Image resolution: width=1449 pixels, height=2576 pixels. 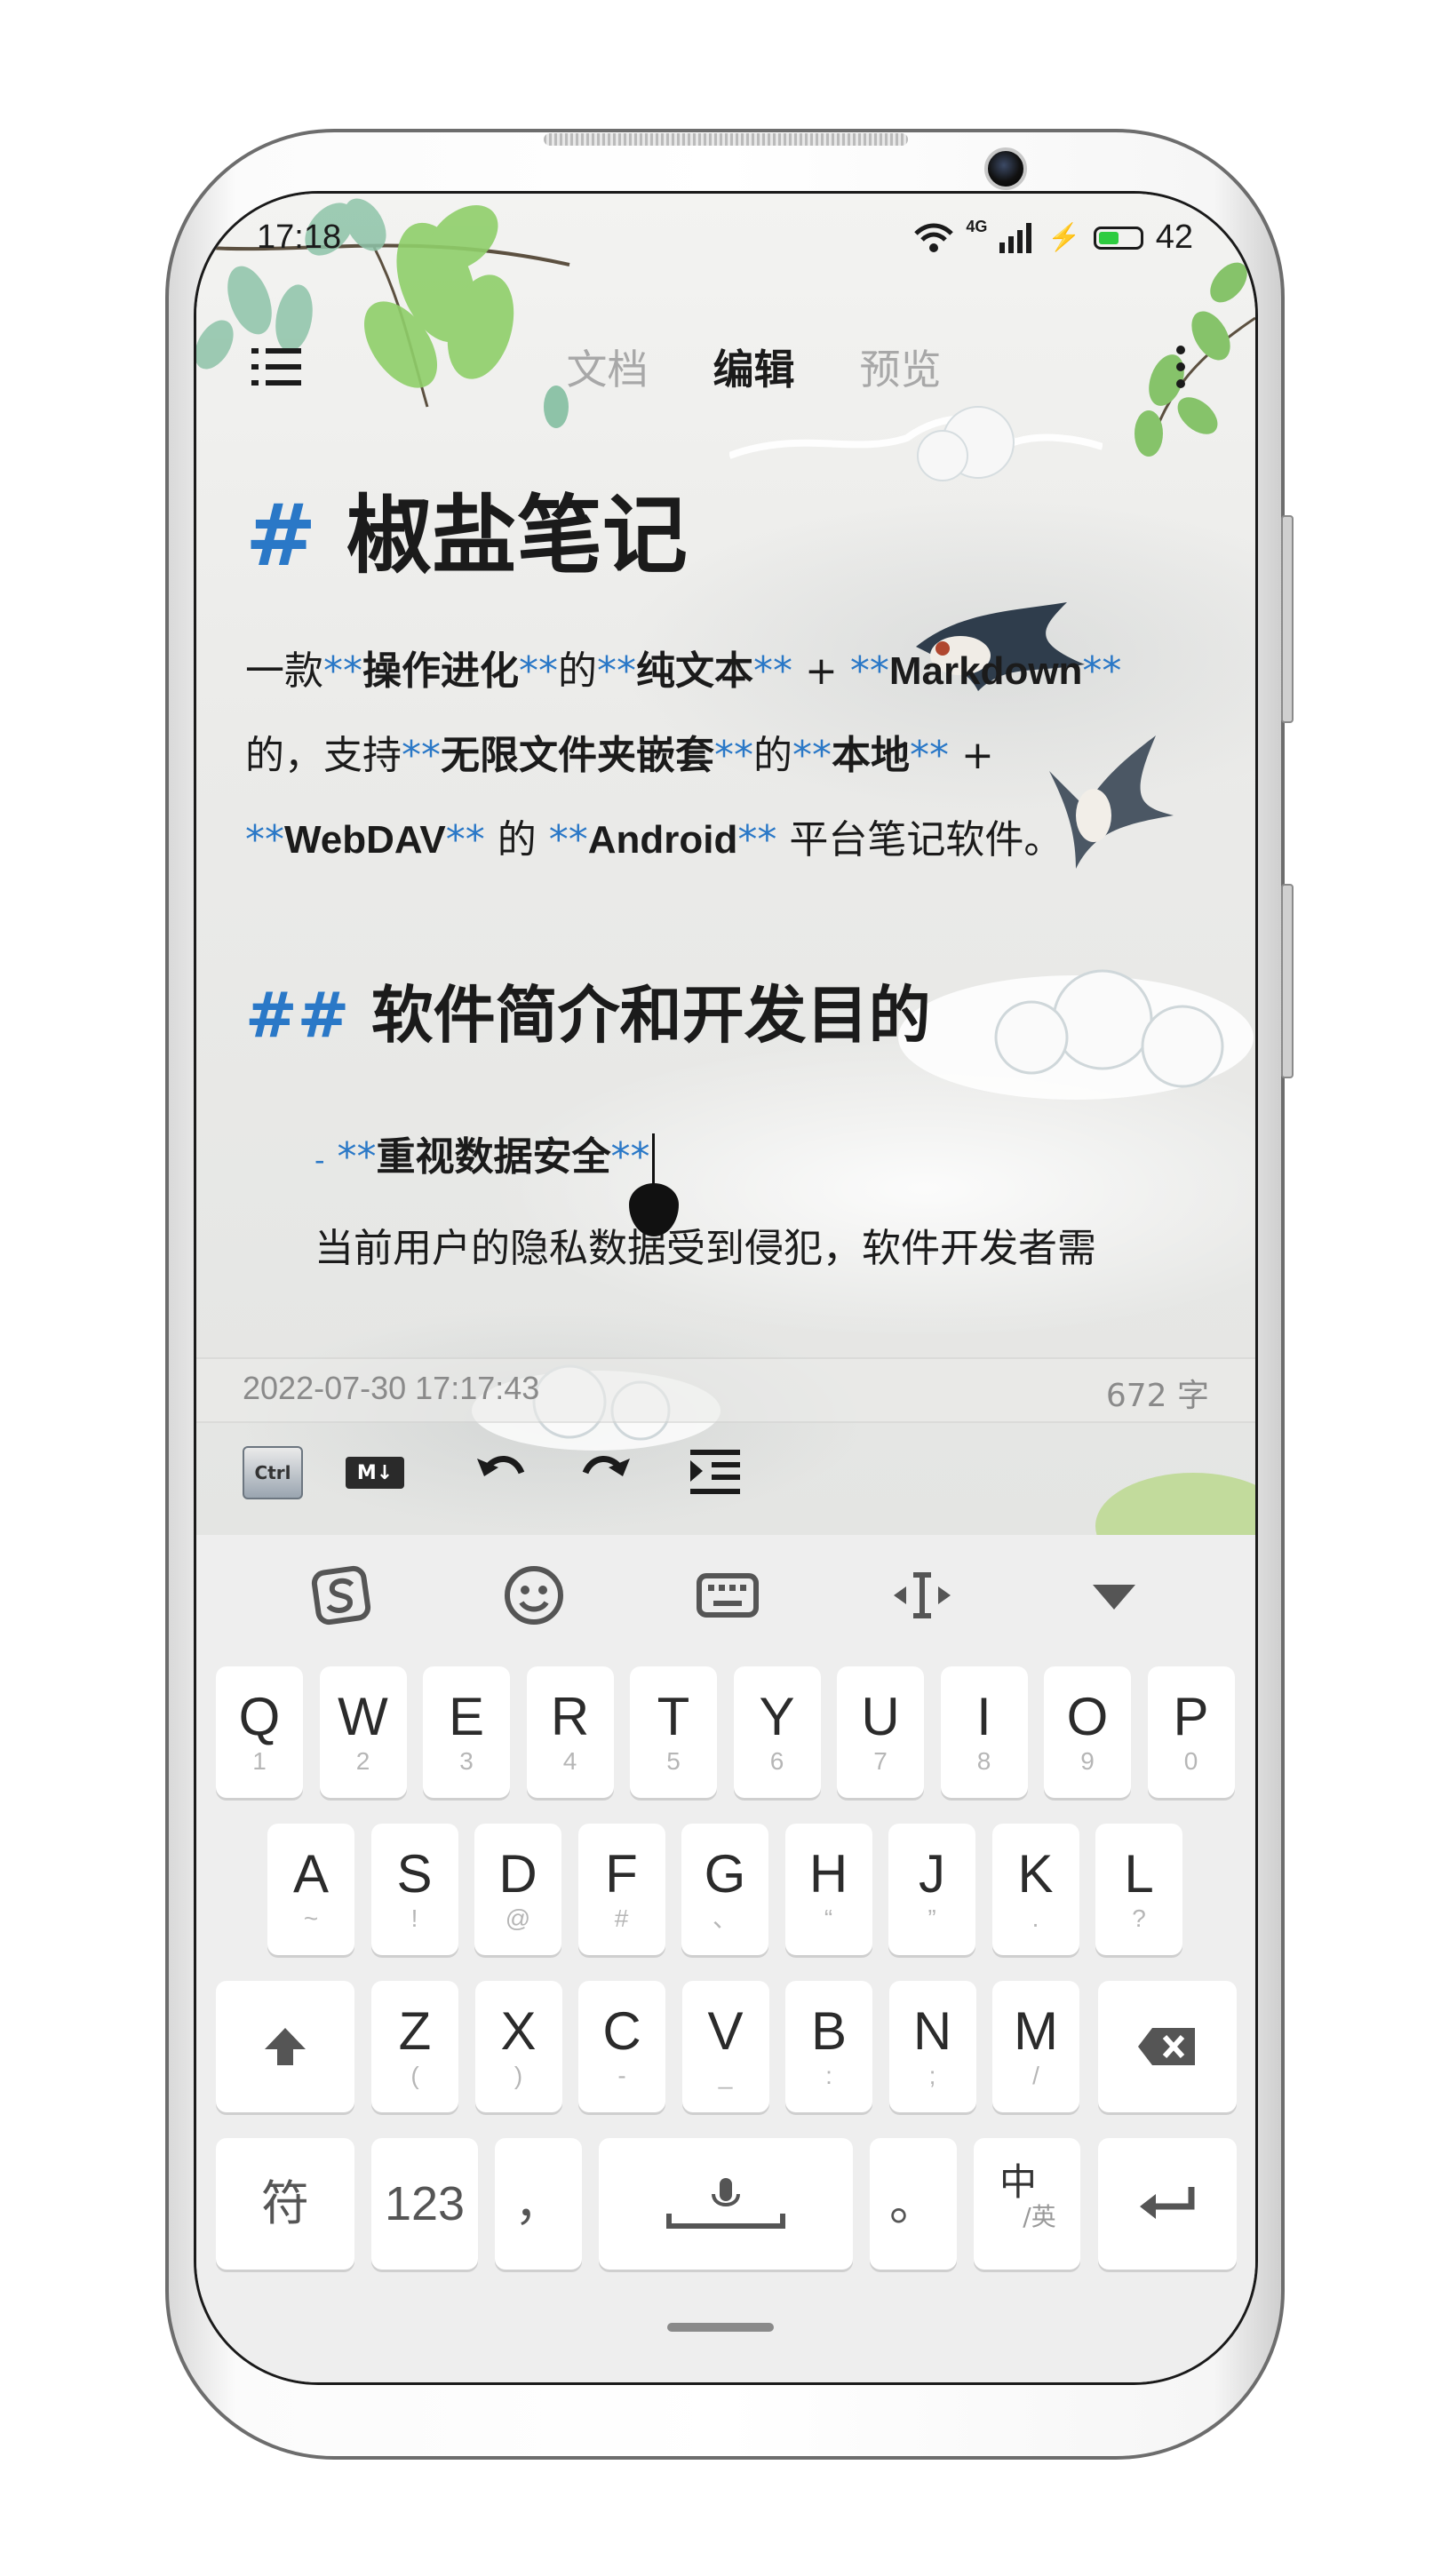 I want to click on lang-sub-label: /英, so click(x=1039, y=2216).